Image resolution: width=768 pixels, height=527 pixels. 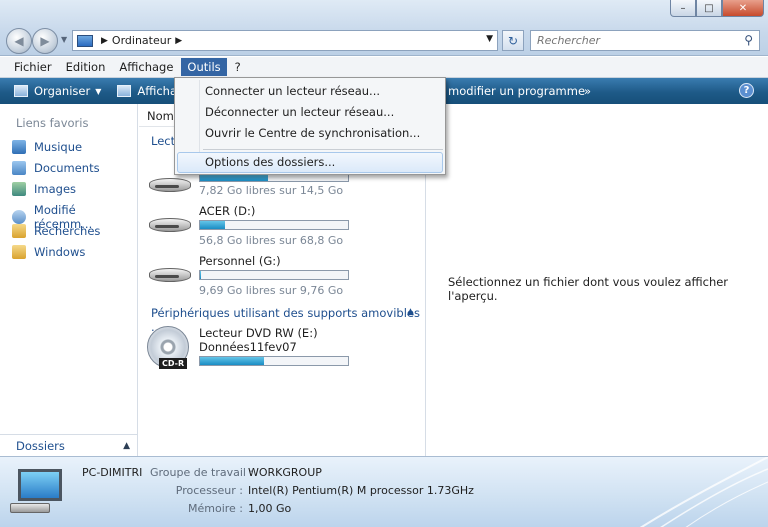 I want to click on menu-edition: Edition, so click(x=86, y=67).